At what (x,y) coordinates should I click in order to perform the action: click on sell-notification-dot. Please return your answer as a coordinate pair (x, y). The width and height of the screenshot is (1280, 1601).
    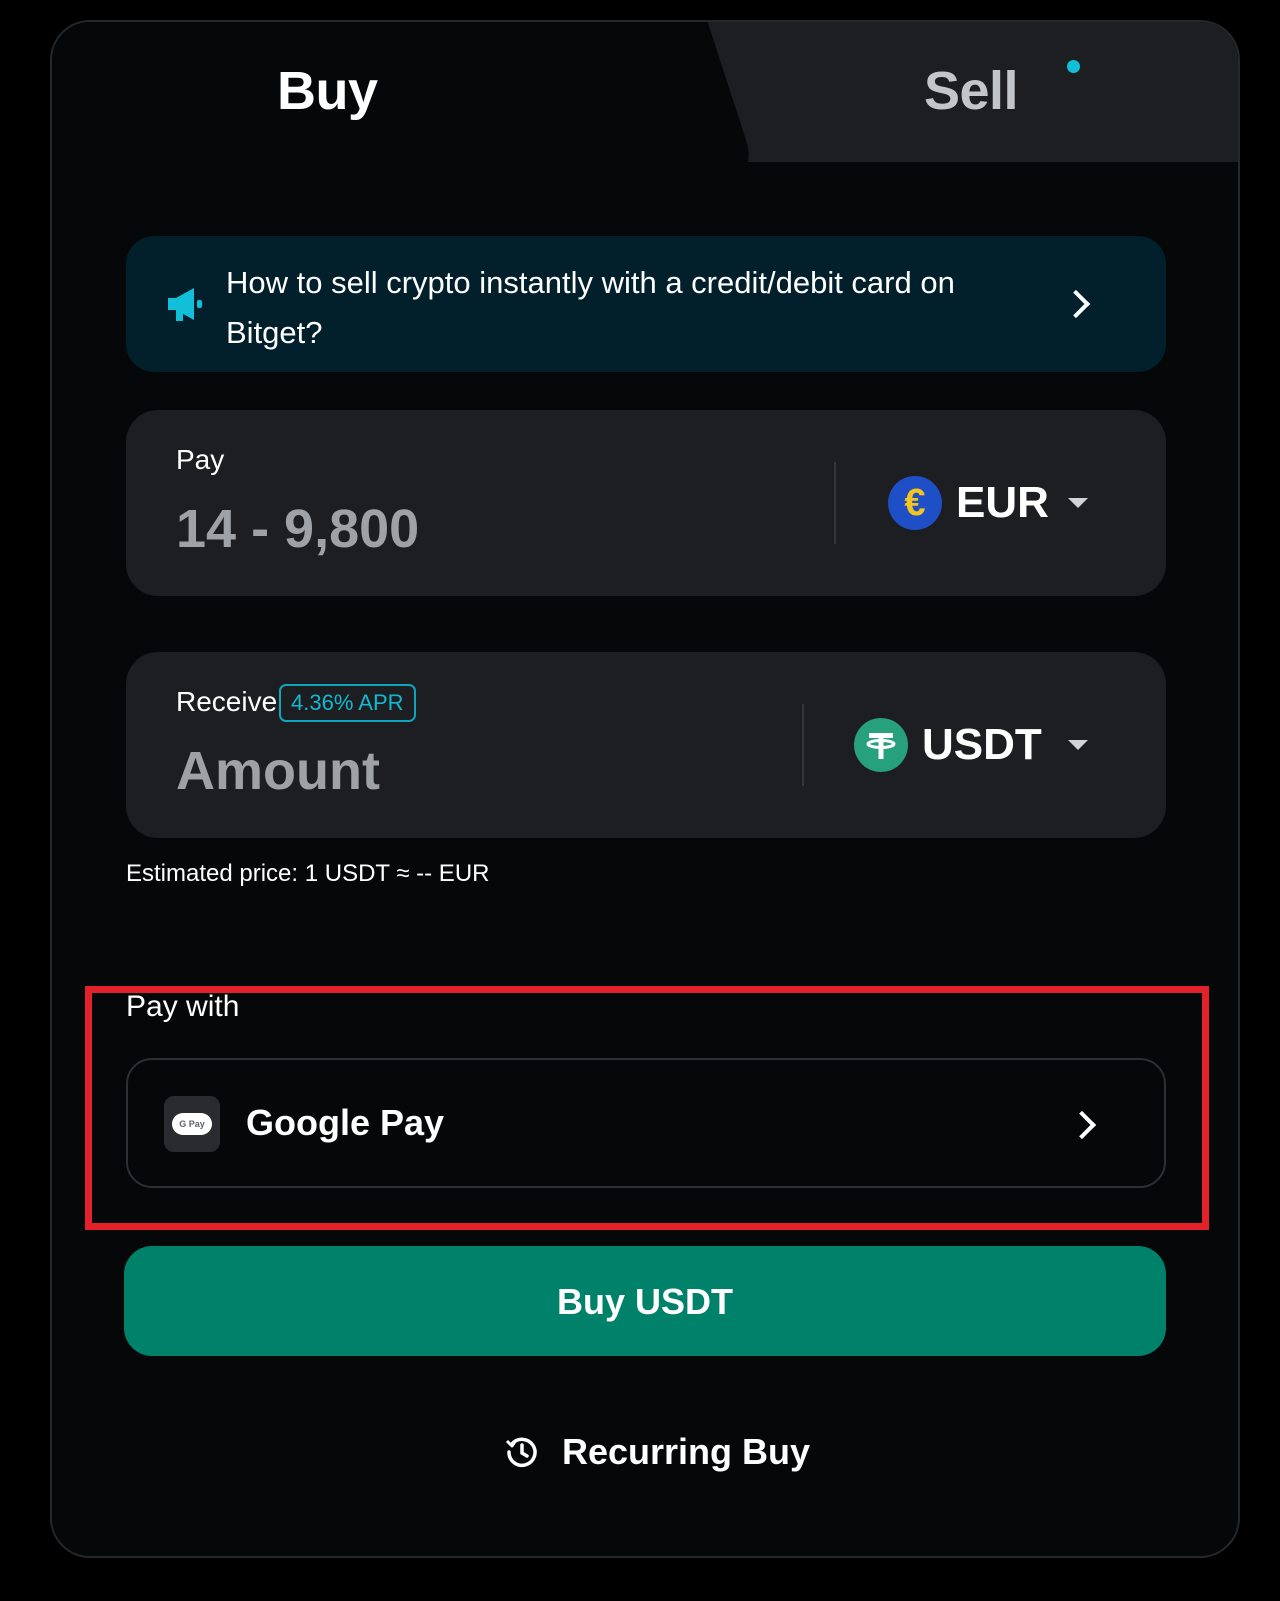
    Looking at the image, I should click on (1073, 66).